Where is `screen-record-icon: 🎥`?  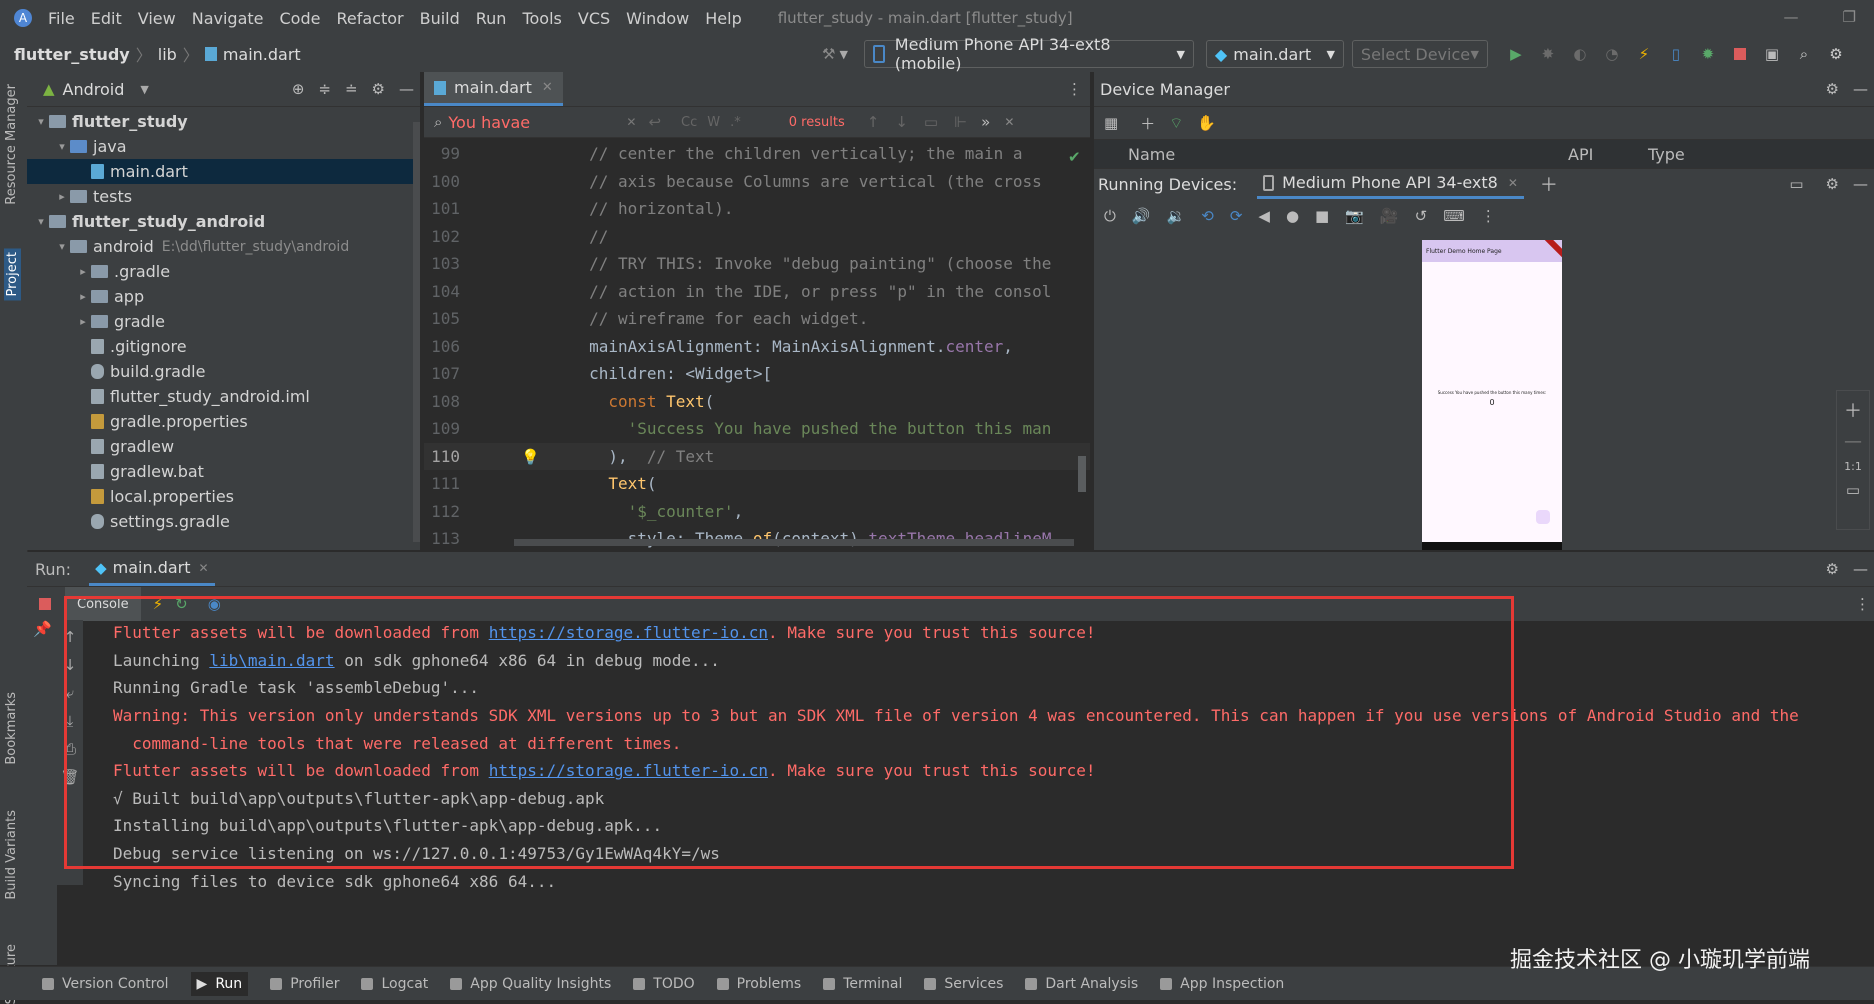
screen-record-icon: 🎥 is located at coordinates (1389, 216).